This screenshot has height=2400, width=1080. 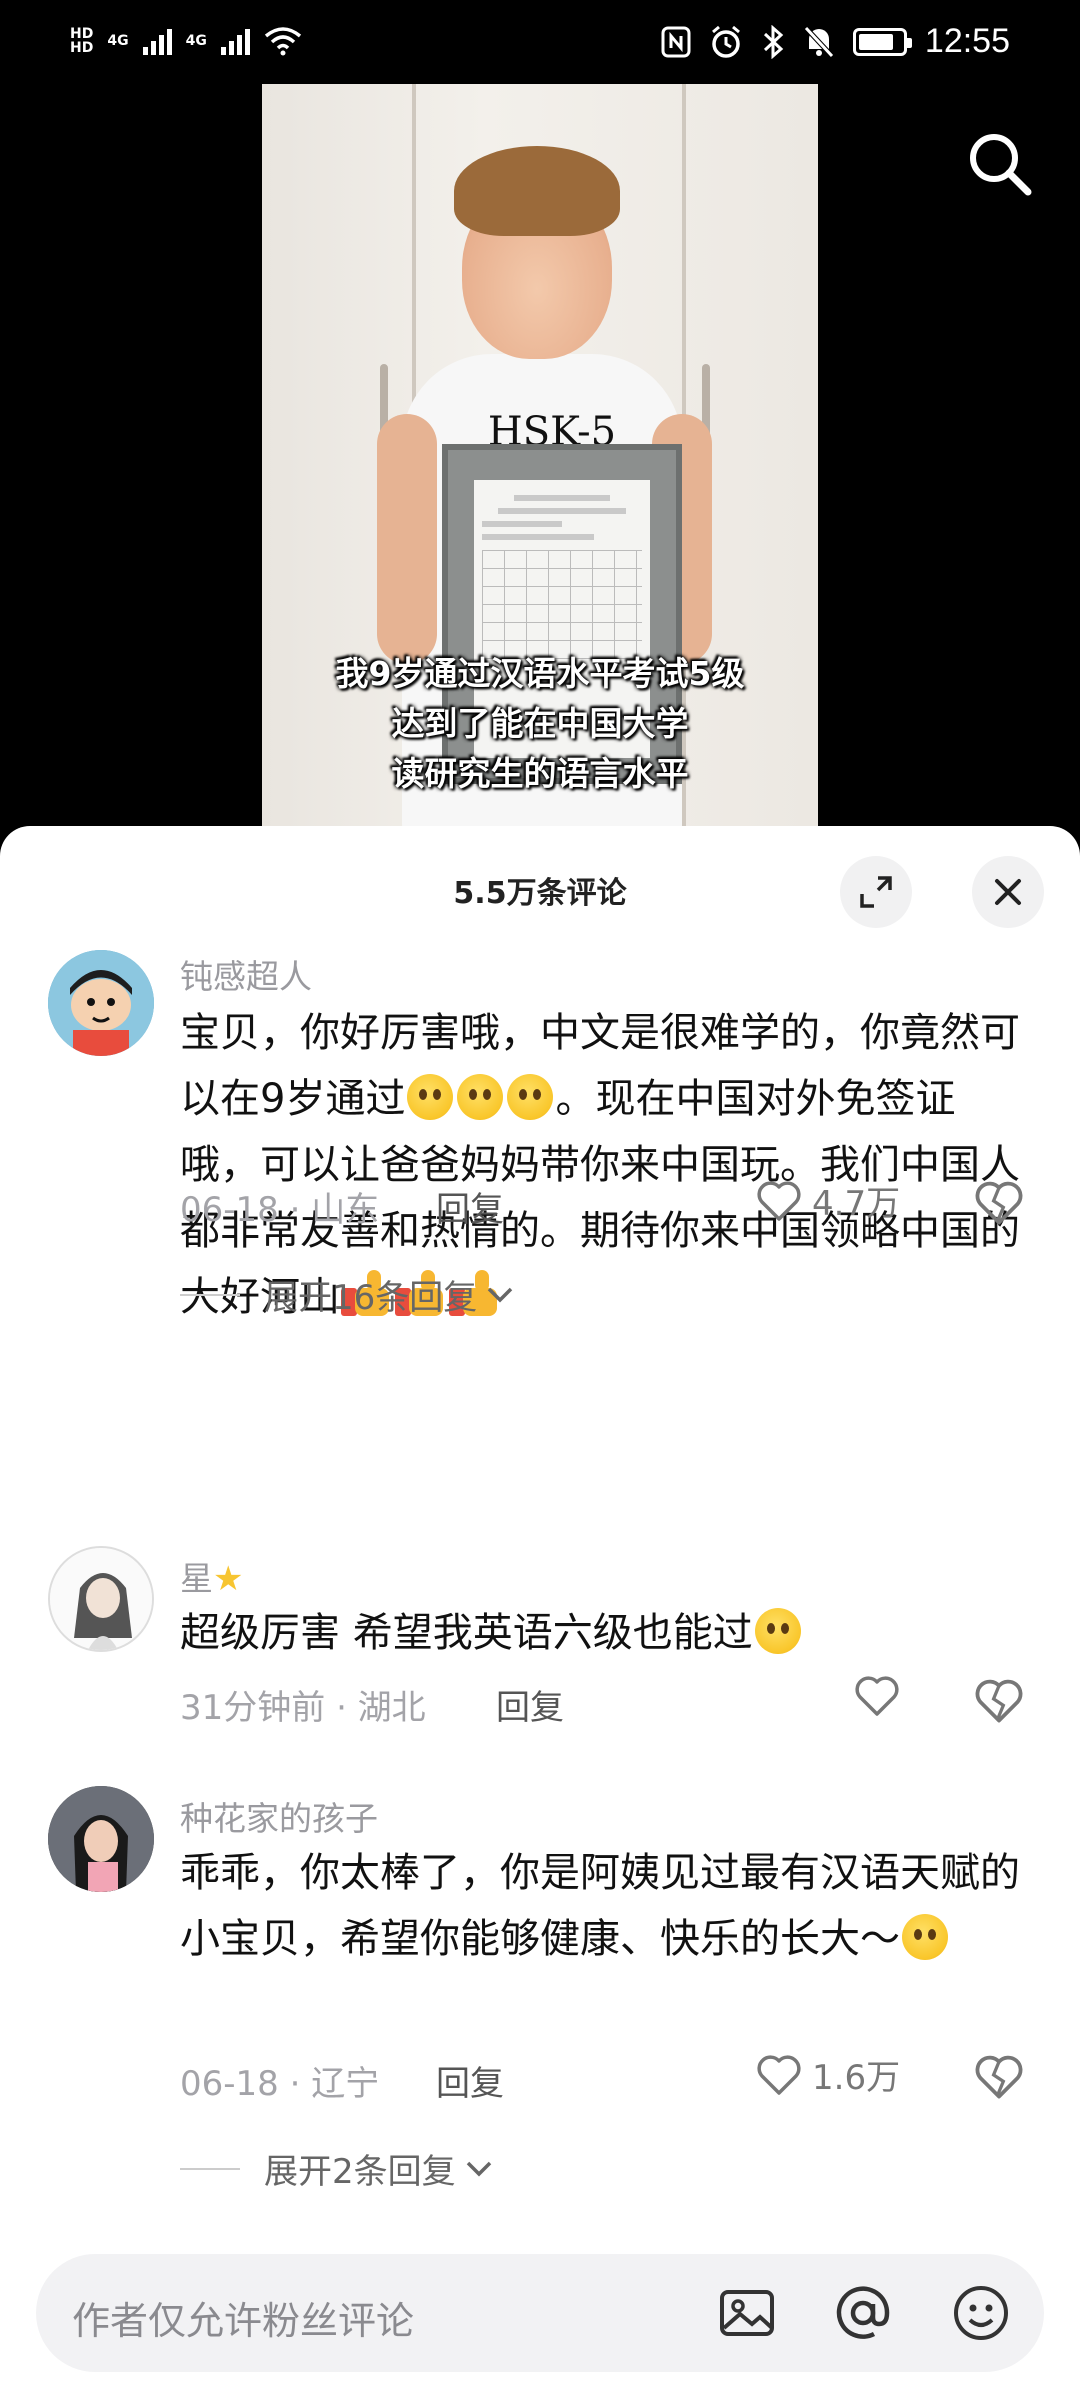 What do you see at coordinates (601, 1633) in the screenshot?
I see `comment-text: 超级厉害 希望我英语六级也能过` at bounding box center [601, 1633].